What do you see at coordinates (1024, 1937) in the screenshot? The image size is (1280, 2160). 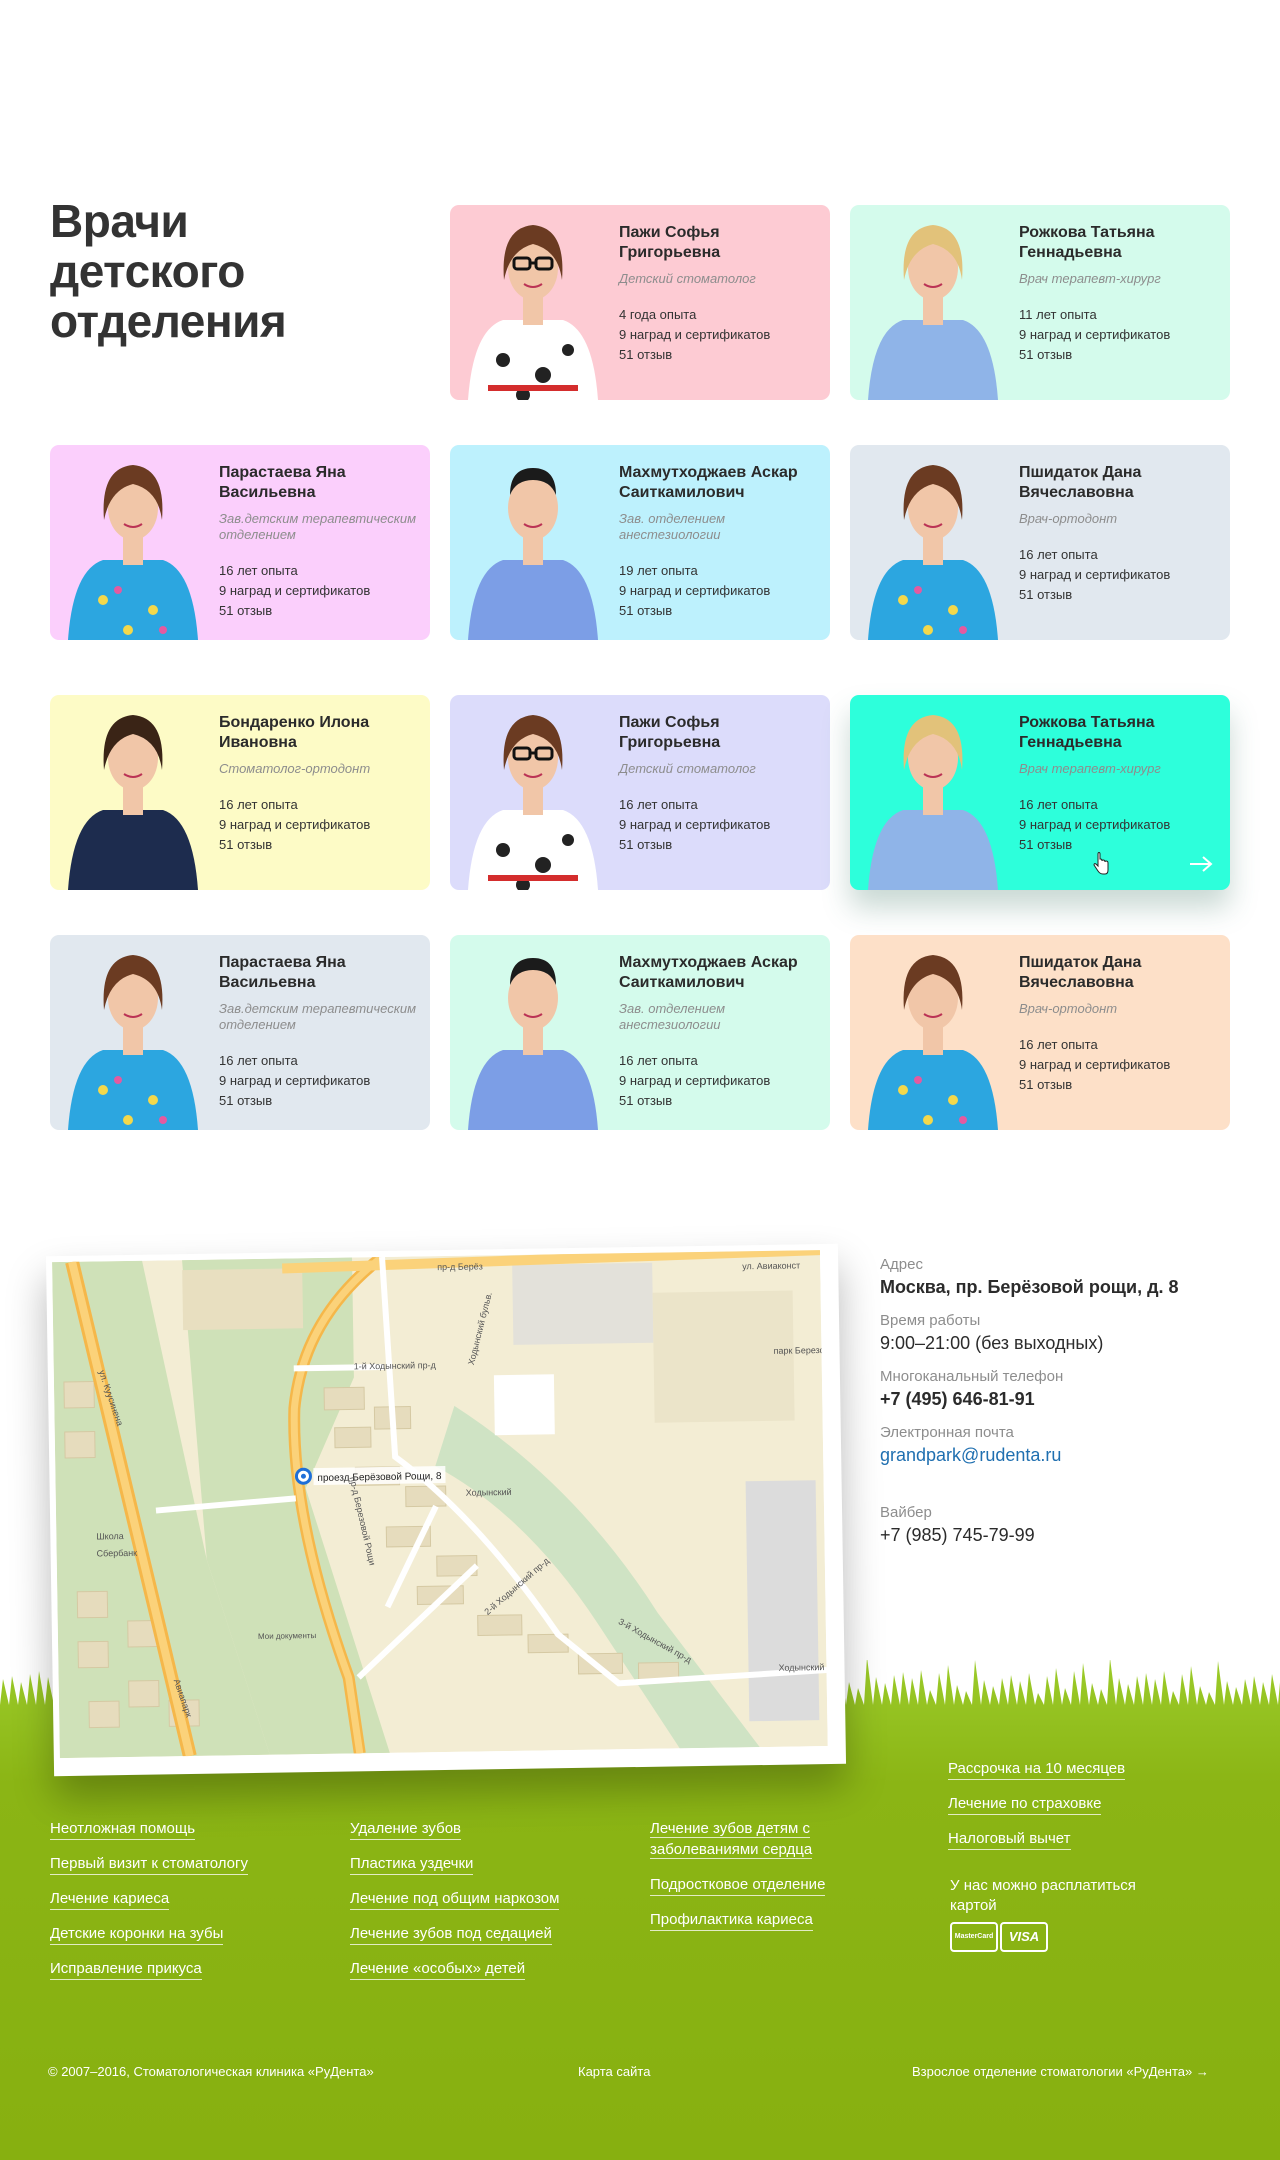 I see `visa-icon: VISA` at bounding box center [1024, 1937].